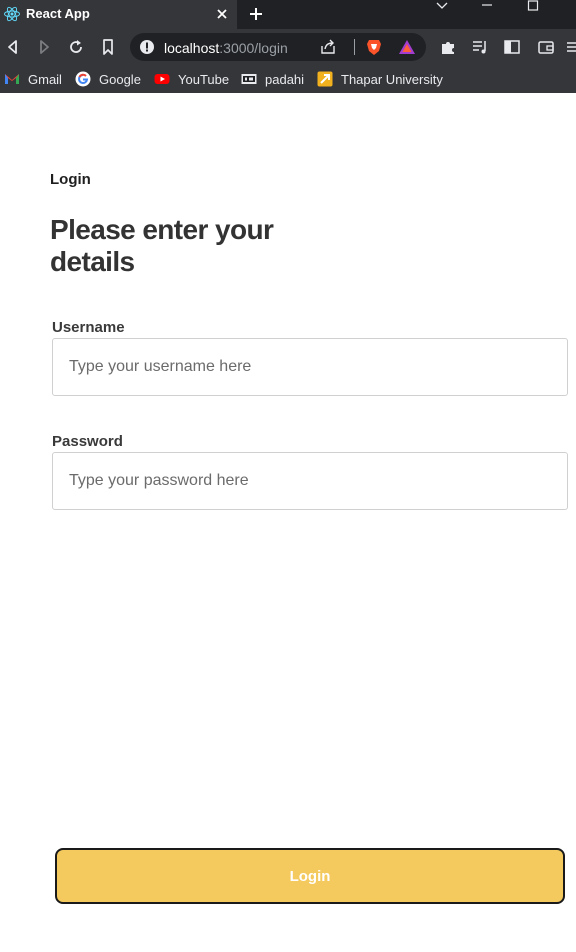 This screenshot has height=952, width=576. I want to click on password-input, so click(310, 481).